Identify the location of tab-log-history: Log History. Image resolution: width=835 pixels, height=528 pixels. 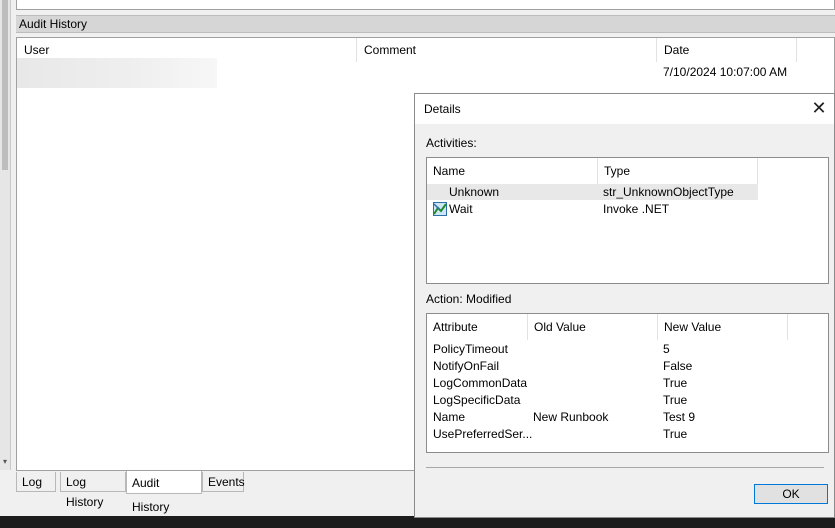
(93, 490).